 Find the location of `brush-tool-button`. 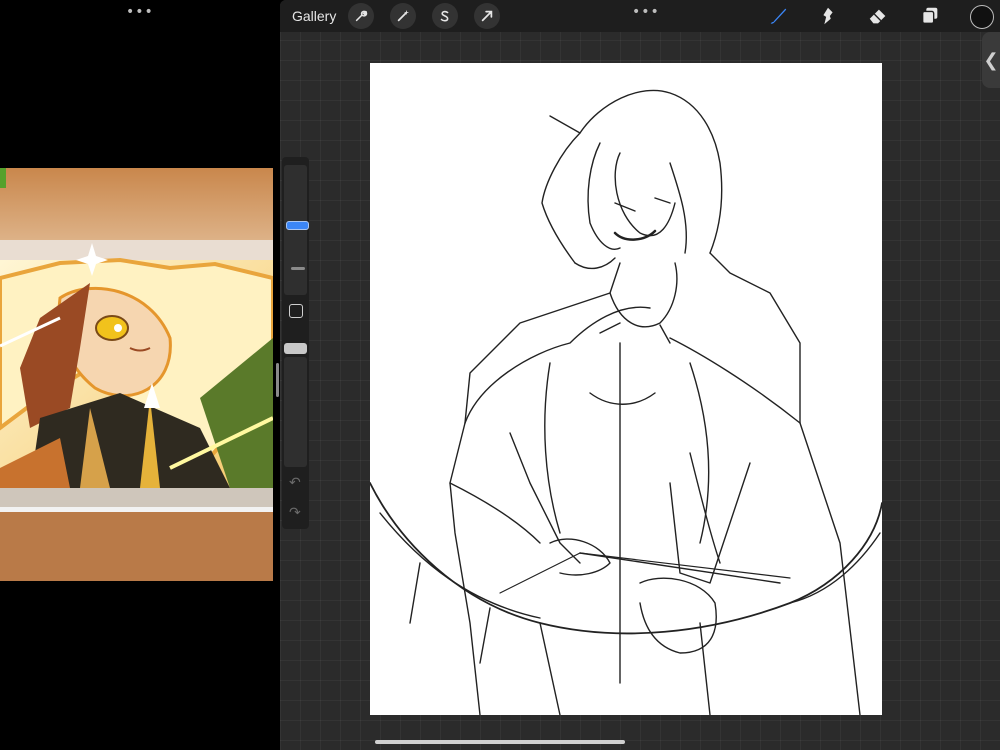

brush-tool-button is located at coordinates (778, 16).